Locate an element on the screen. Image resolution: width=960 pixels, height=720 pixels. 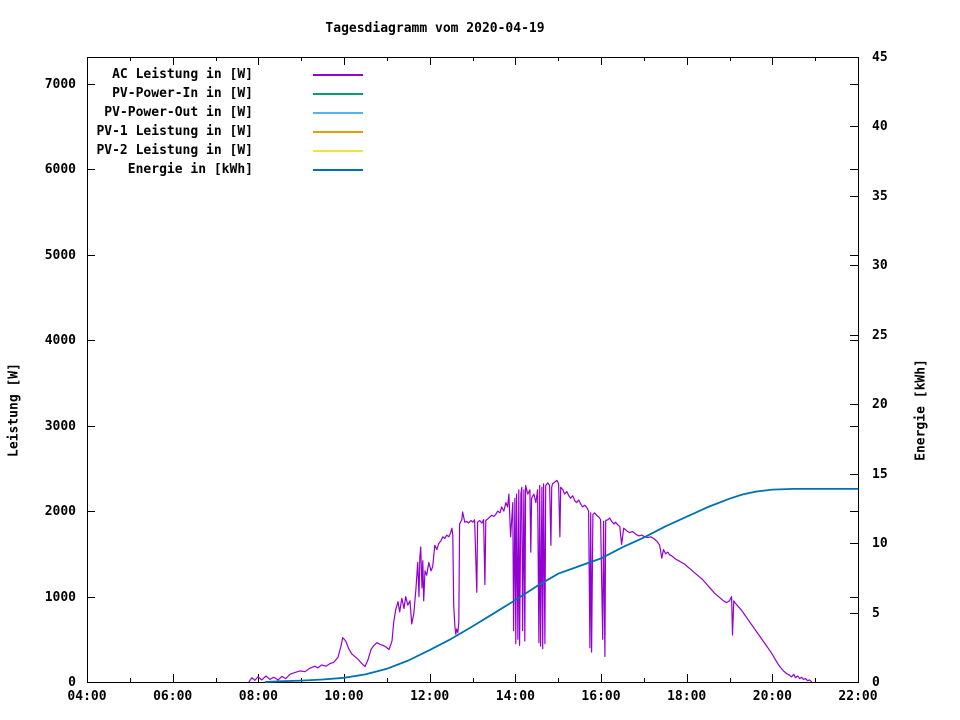
y2-tick-label: 35 is located at coordinates (880, 196).